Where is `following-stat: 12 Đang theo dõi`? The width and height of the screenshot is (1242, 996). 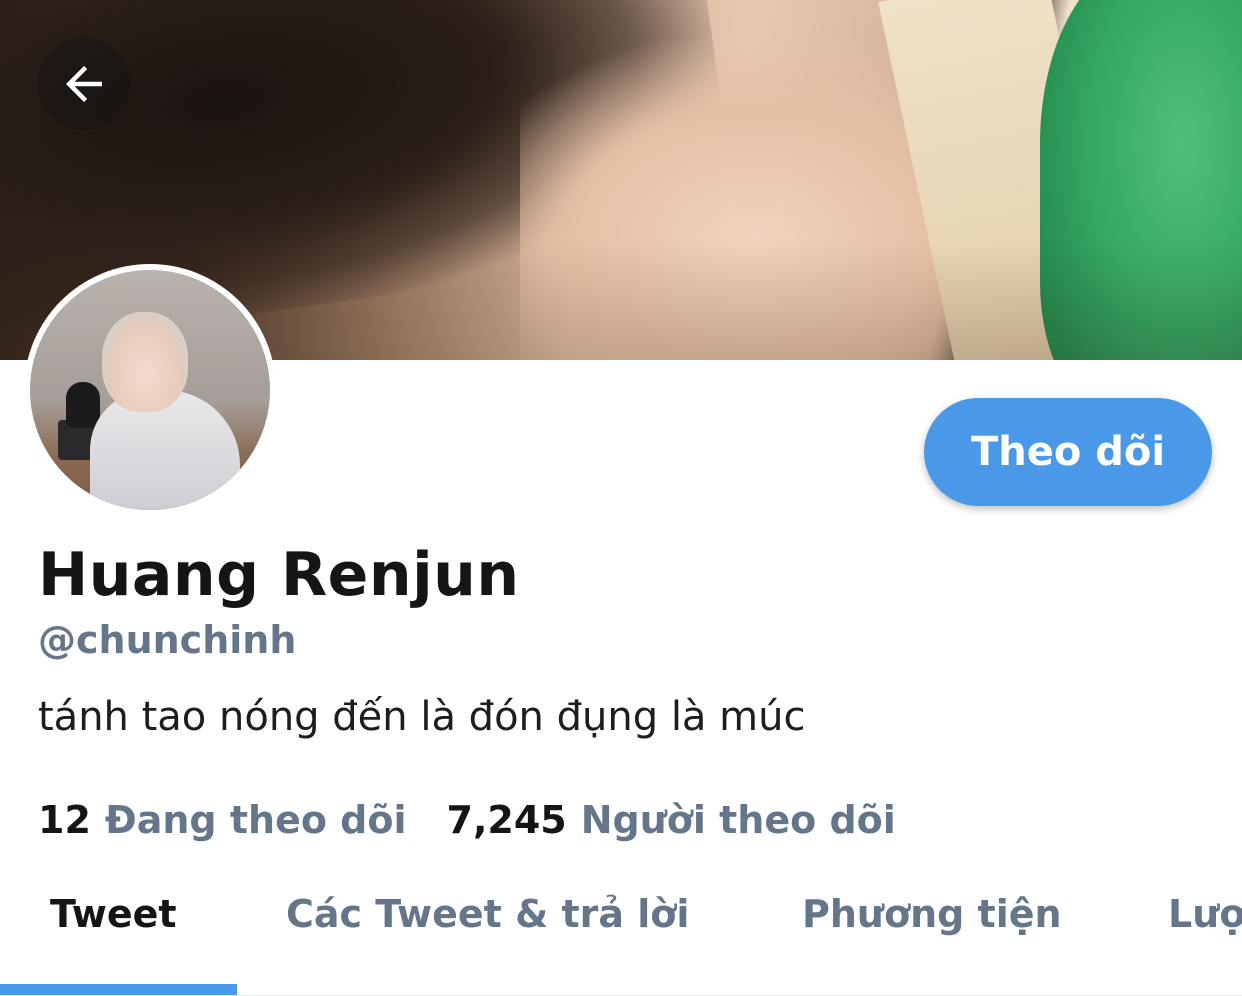
following-stat: 12 Đang theo dõi is located at coordinates (222, 820).